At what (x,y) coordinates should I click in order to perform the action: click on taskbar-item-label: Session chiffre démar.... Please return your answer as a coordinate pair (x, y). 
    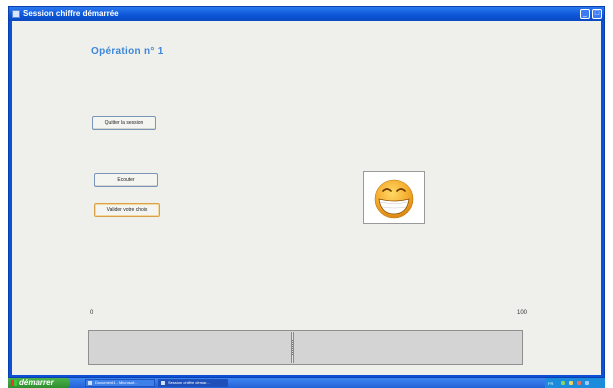
    Looking at the image, I should click on (189, 382).